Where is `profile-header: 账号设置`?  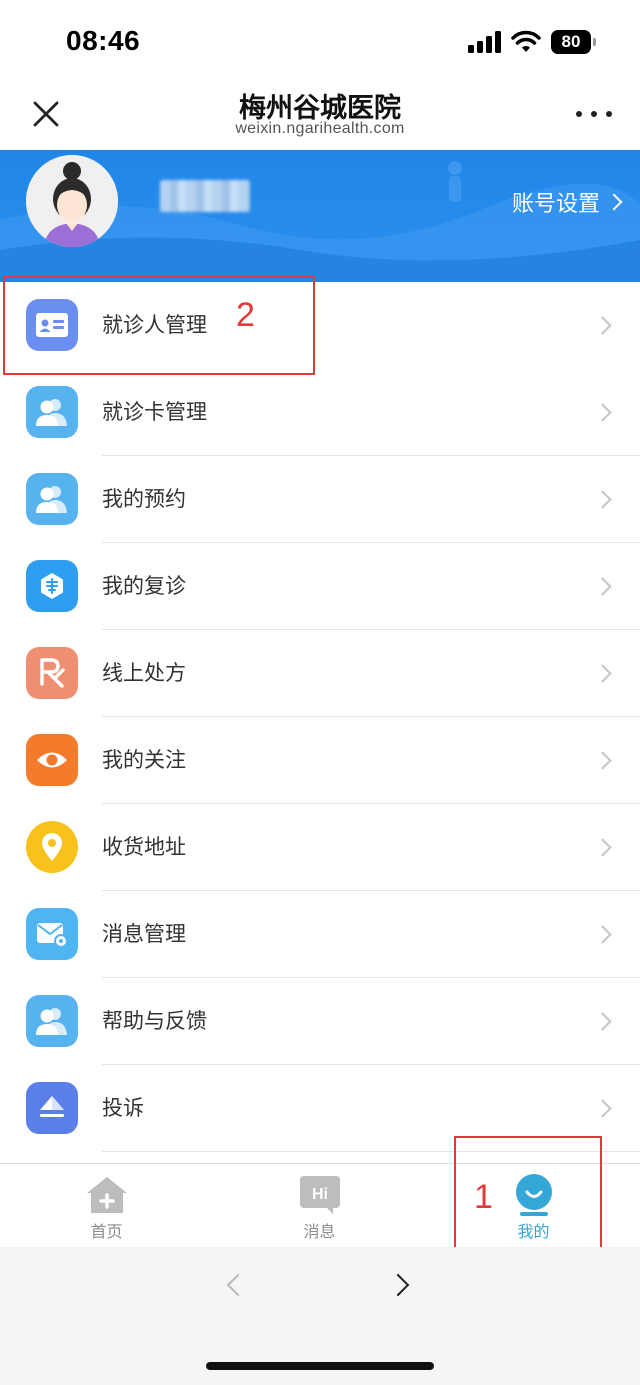 profile-header: 账号设置 is located at coordinates (320, 216).